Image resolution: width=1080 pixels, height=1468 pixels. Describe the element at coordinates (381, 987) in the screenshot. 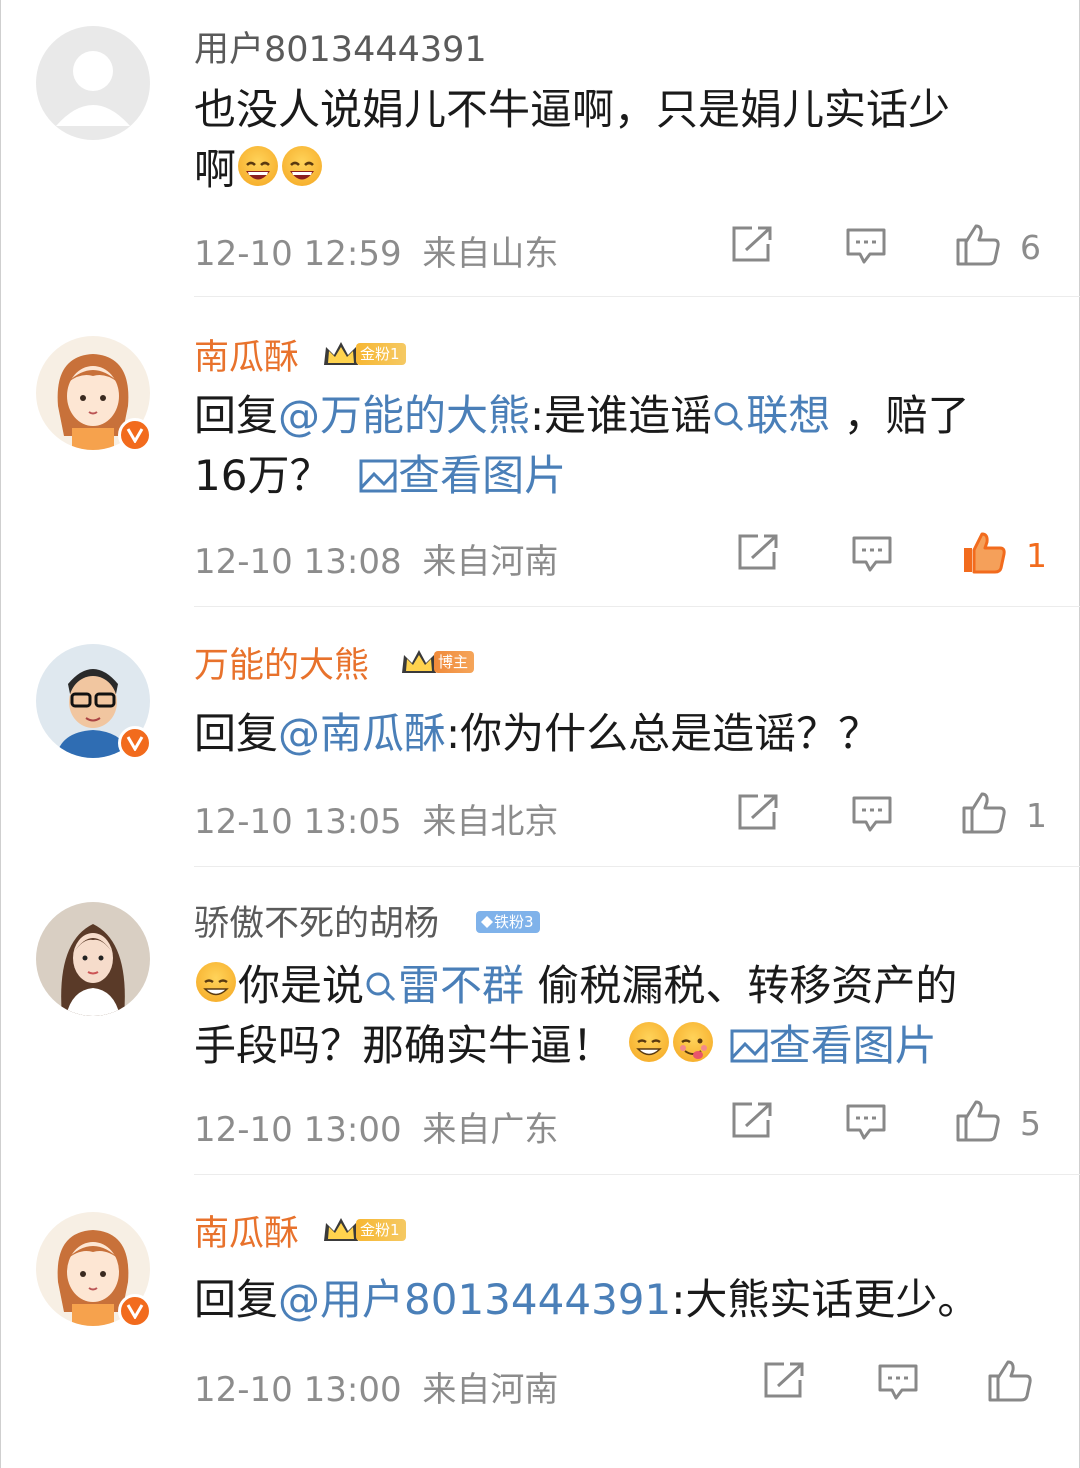

I see `search-icon` at that location.